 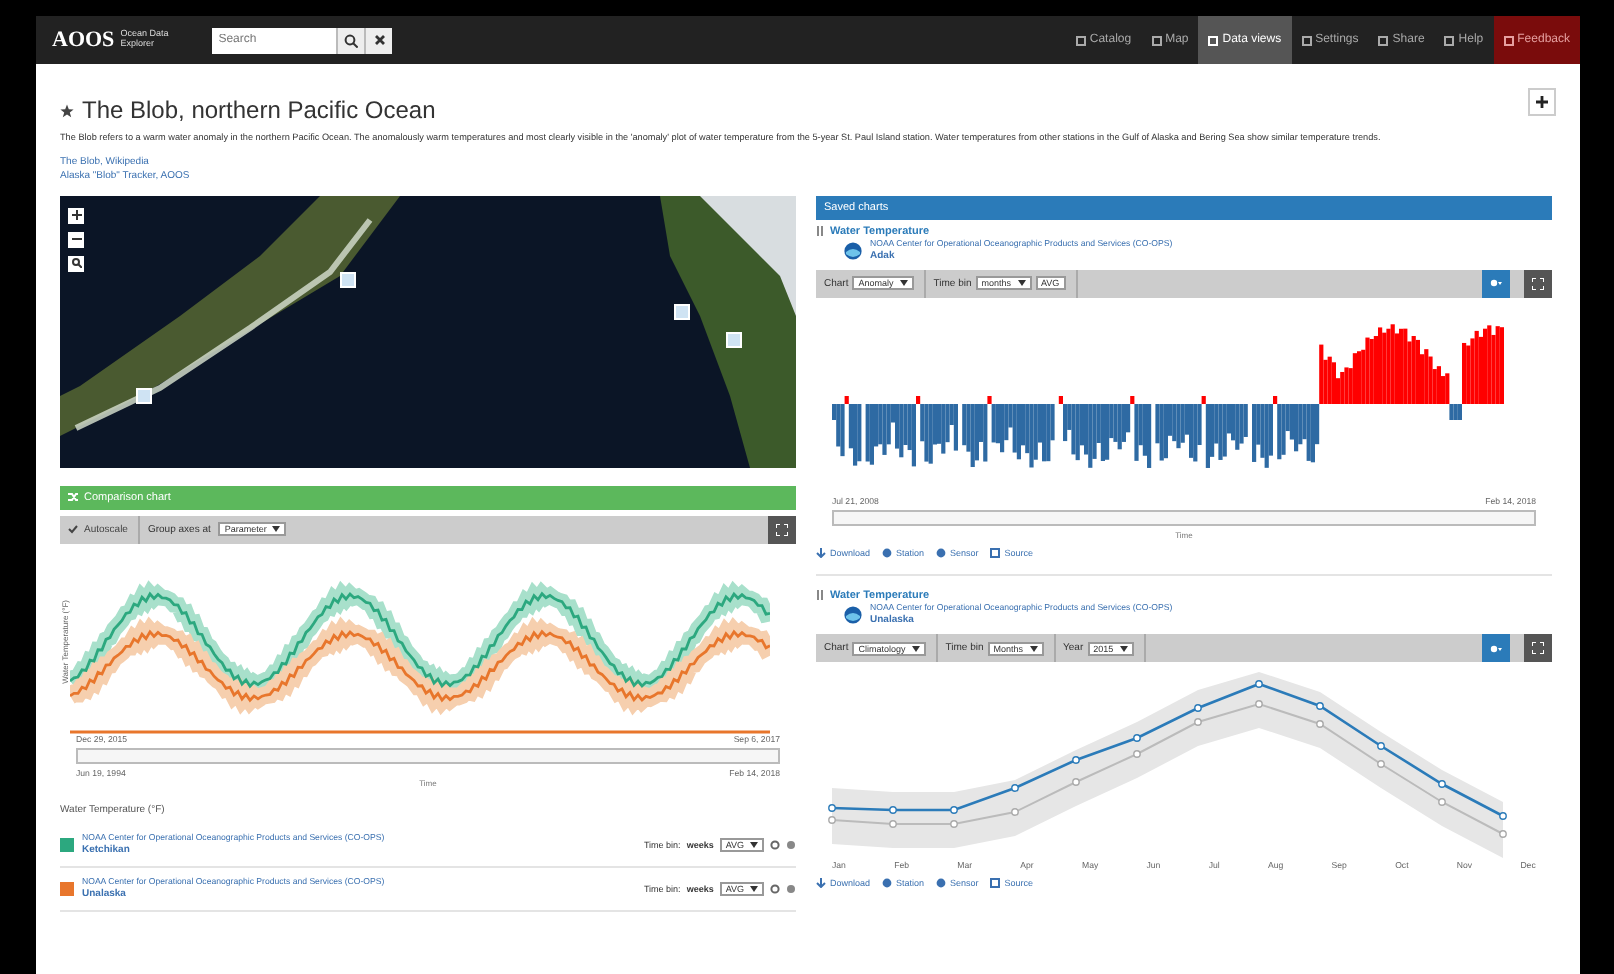 What do you see at coordinates (67, 110) in the screenshot?
I see `star-icon` at bounding box center [67, 110].